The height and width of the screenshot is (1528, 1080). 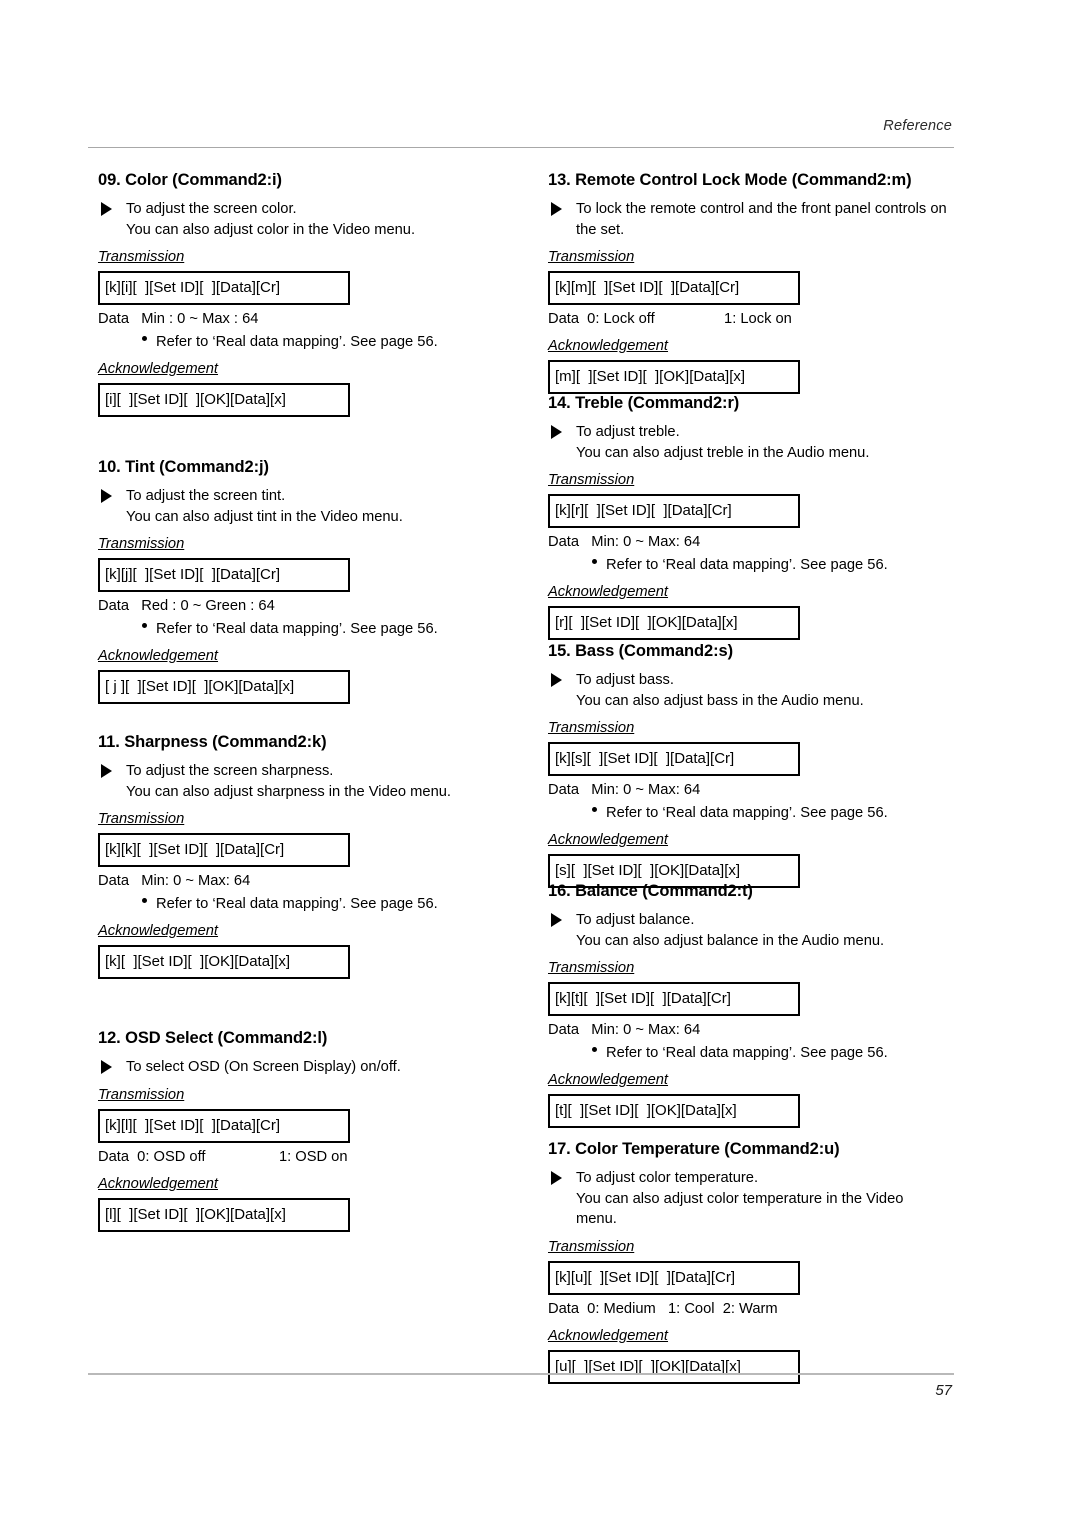 What do you see at coordinates (674, 999) in the screenshot?
I see `transmission-command-box: [k][t][ ][Set ID][ ][Data][Cr]` at bounding box center [674, 999].